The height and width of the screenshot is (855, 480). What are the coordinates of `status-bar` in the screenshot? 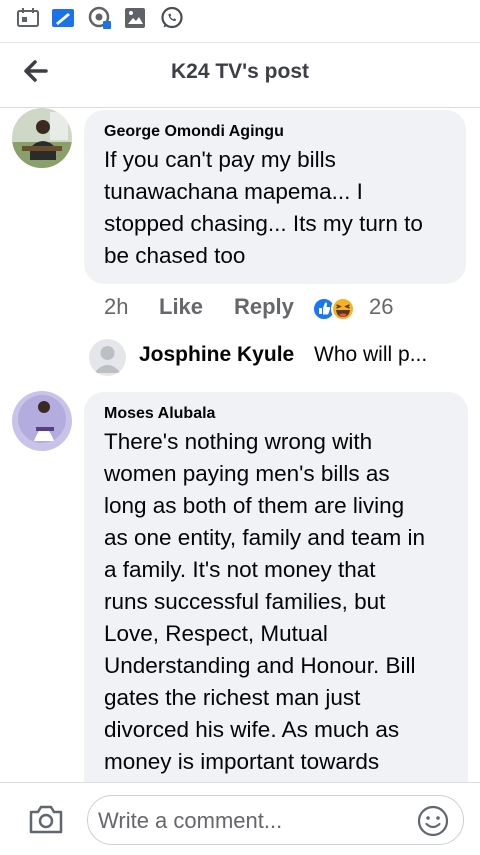 It's located at (240, 21).